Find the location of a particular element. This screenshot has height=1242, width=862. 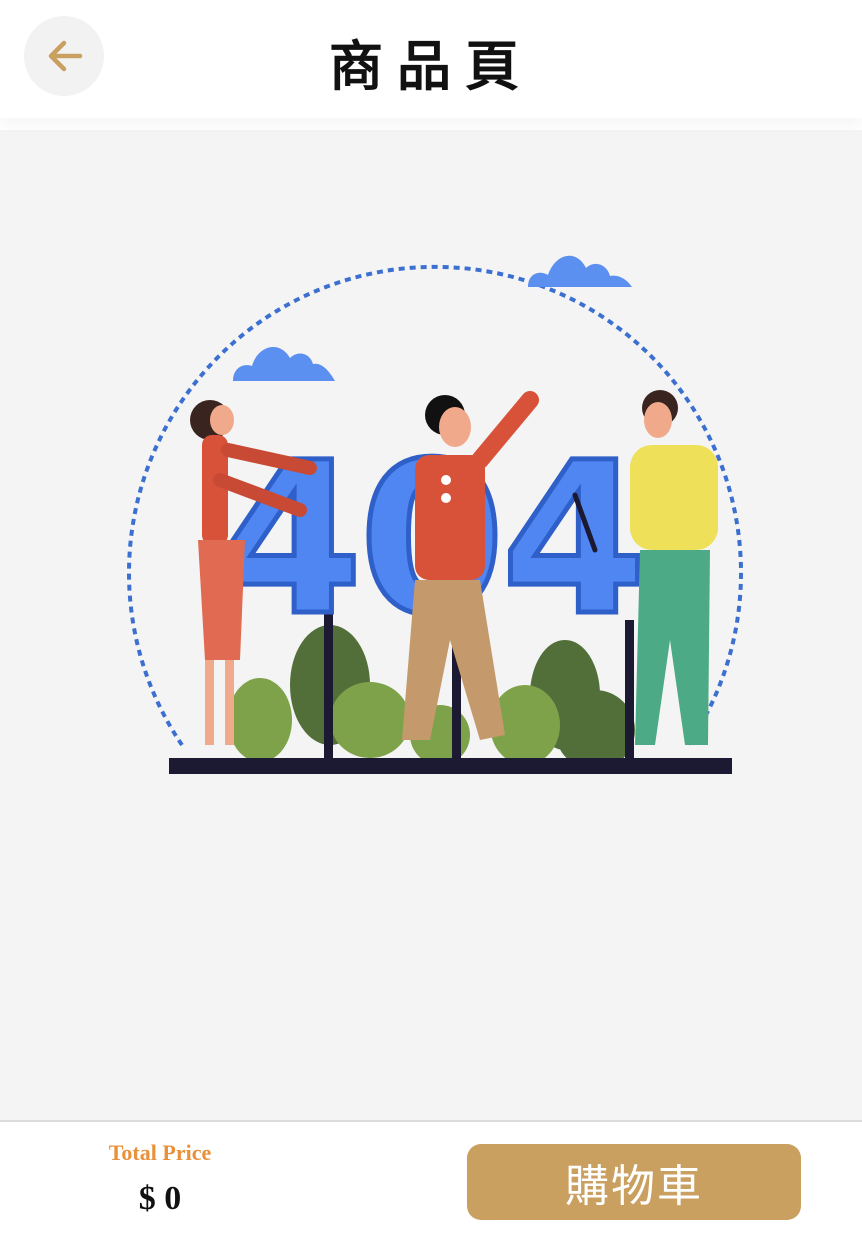

total-price-value: $ 0 is located at coordinates (160, 1198).